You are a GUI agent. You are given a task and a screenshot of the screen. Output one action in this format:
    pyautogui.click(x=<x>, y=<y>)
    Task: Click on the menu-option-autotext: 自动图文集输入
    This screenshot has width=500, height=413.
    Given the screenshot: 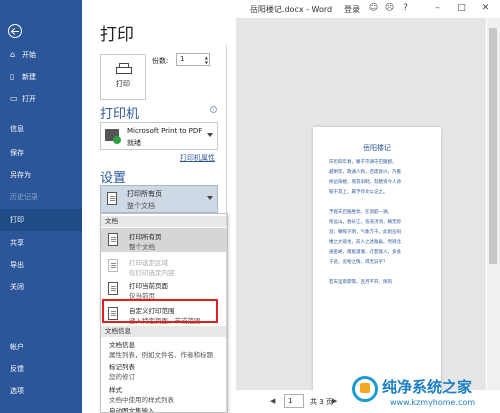 What is the action you would take?
    pyautogui.click(x=132, y=408)
    